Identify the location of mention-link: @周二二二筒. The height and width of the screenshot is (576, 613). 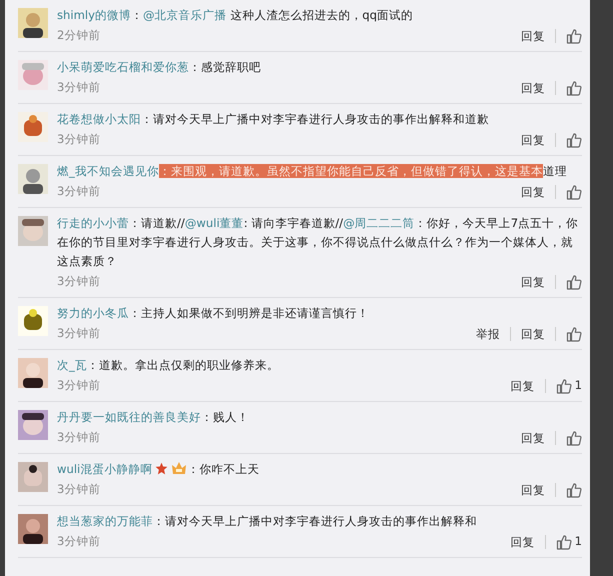
(379, 223).